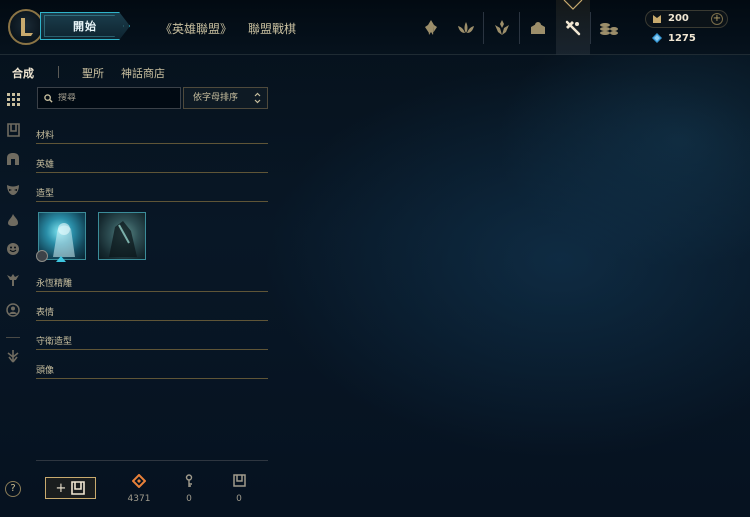 Image resolution: width=750 pixels, height=517 pixels. Describe the element at coordinates (23, 73) in the screenshot. I see `tab-crafting: 合成` at that location.